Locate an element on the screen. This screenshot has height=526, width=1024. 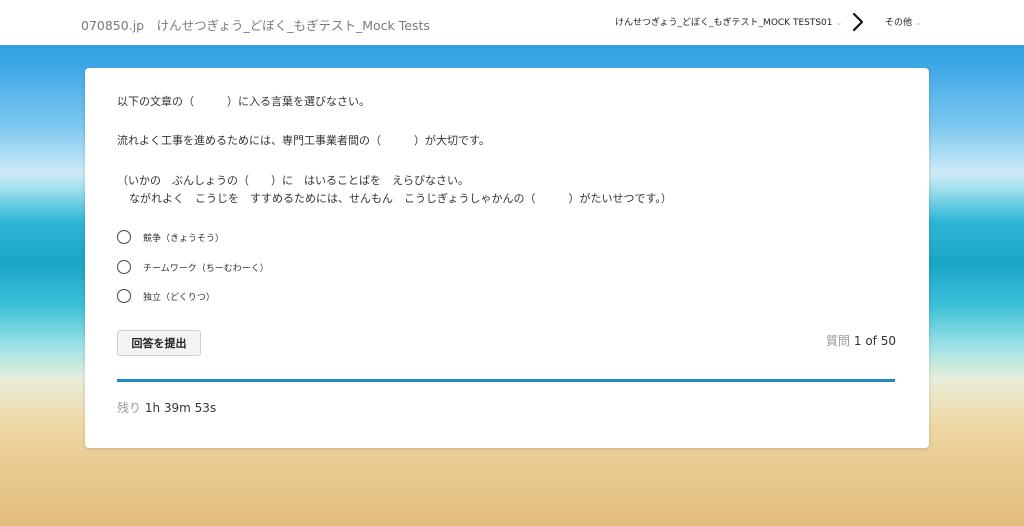
question-instruction: 以下の文章の（ ）に入る言葉を選びなさい。 is located at coordinates (243, 101).